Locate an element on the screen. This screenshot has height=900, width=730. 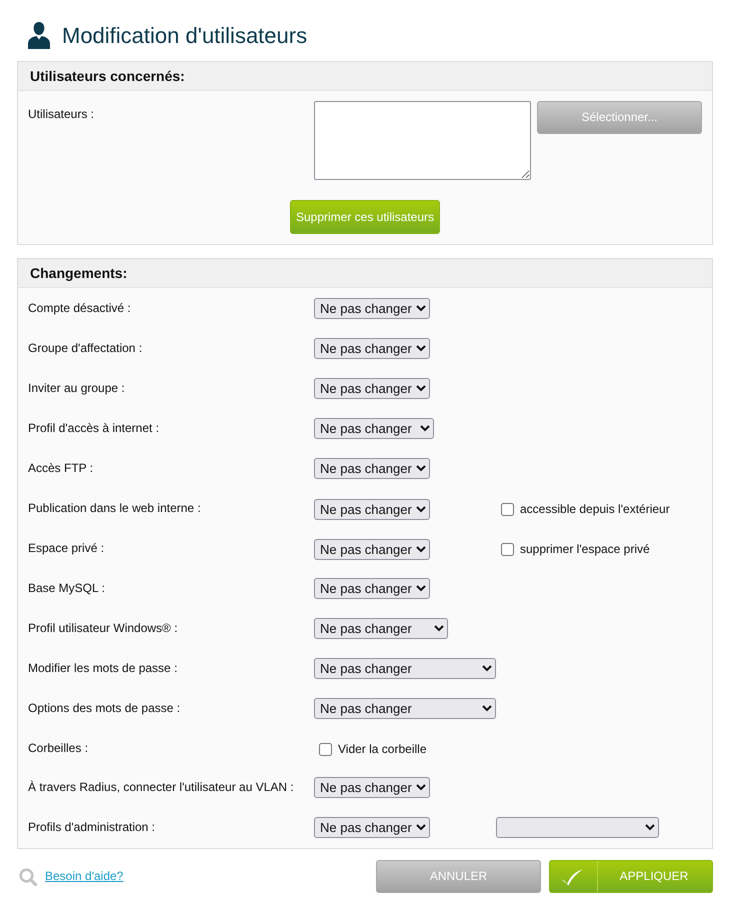
field-label: Base MySQL : is located at coordinates (67, 588).